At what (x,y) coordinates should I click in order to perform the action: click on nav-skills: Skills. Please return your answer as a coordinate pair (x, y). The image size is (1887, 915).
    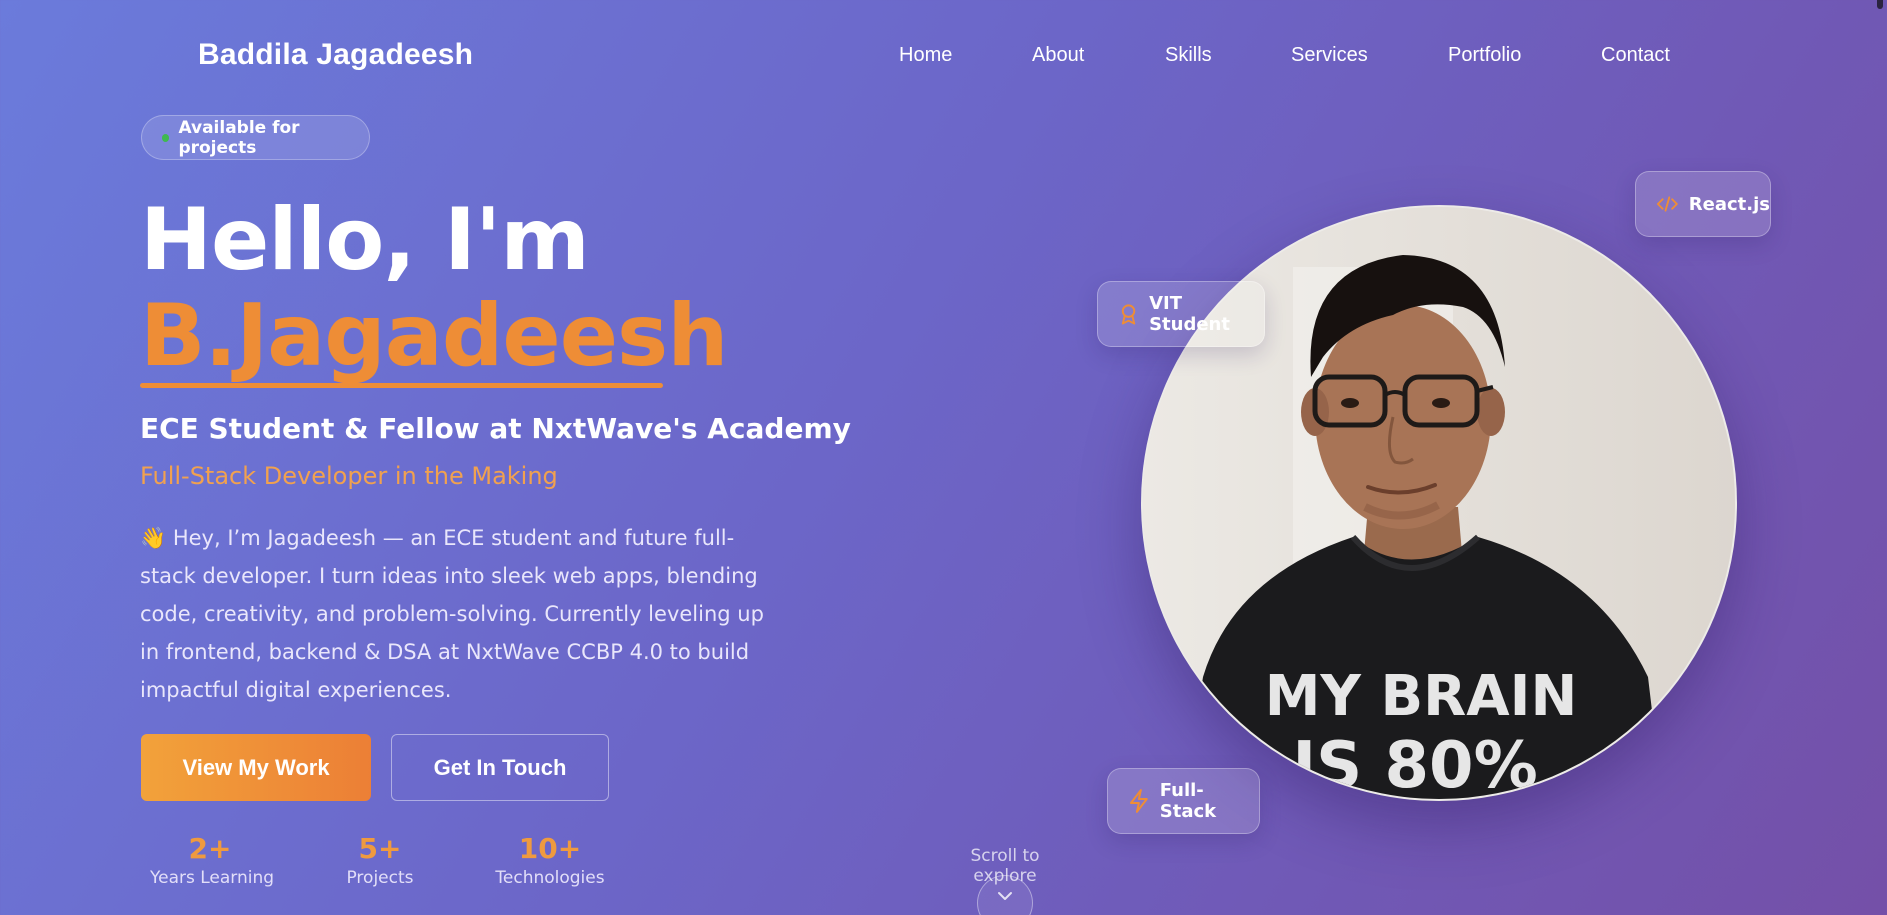
    Looking at the image, I should click on (1188, 55).